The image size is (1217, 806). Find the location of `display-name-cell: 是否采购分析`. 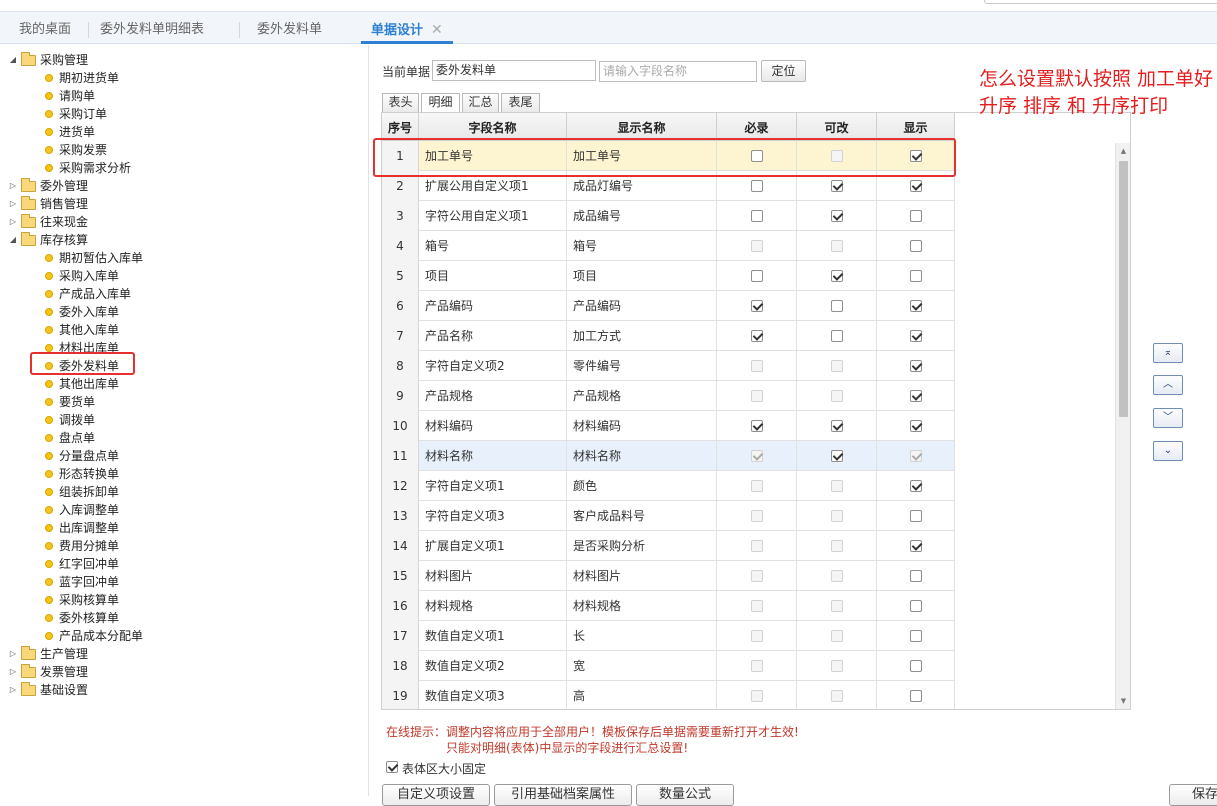

display-name-cell: 是否采购分析 is located at coordinates (642, 546).